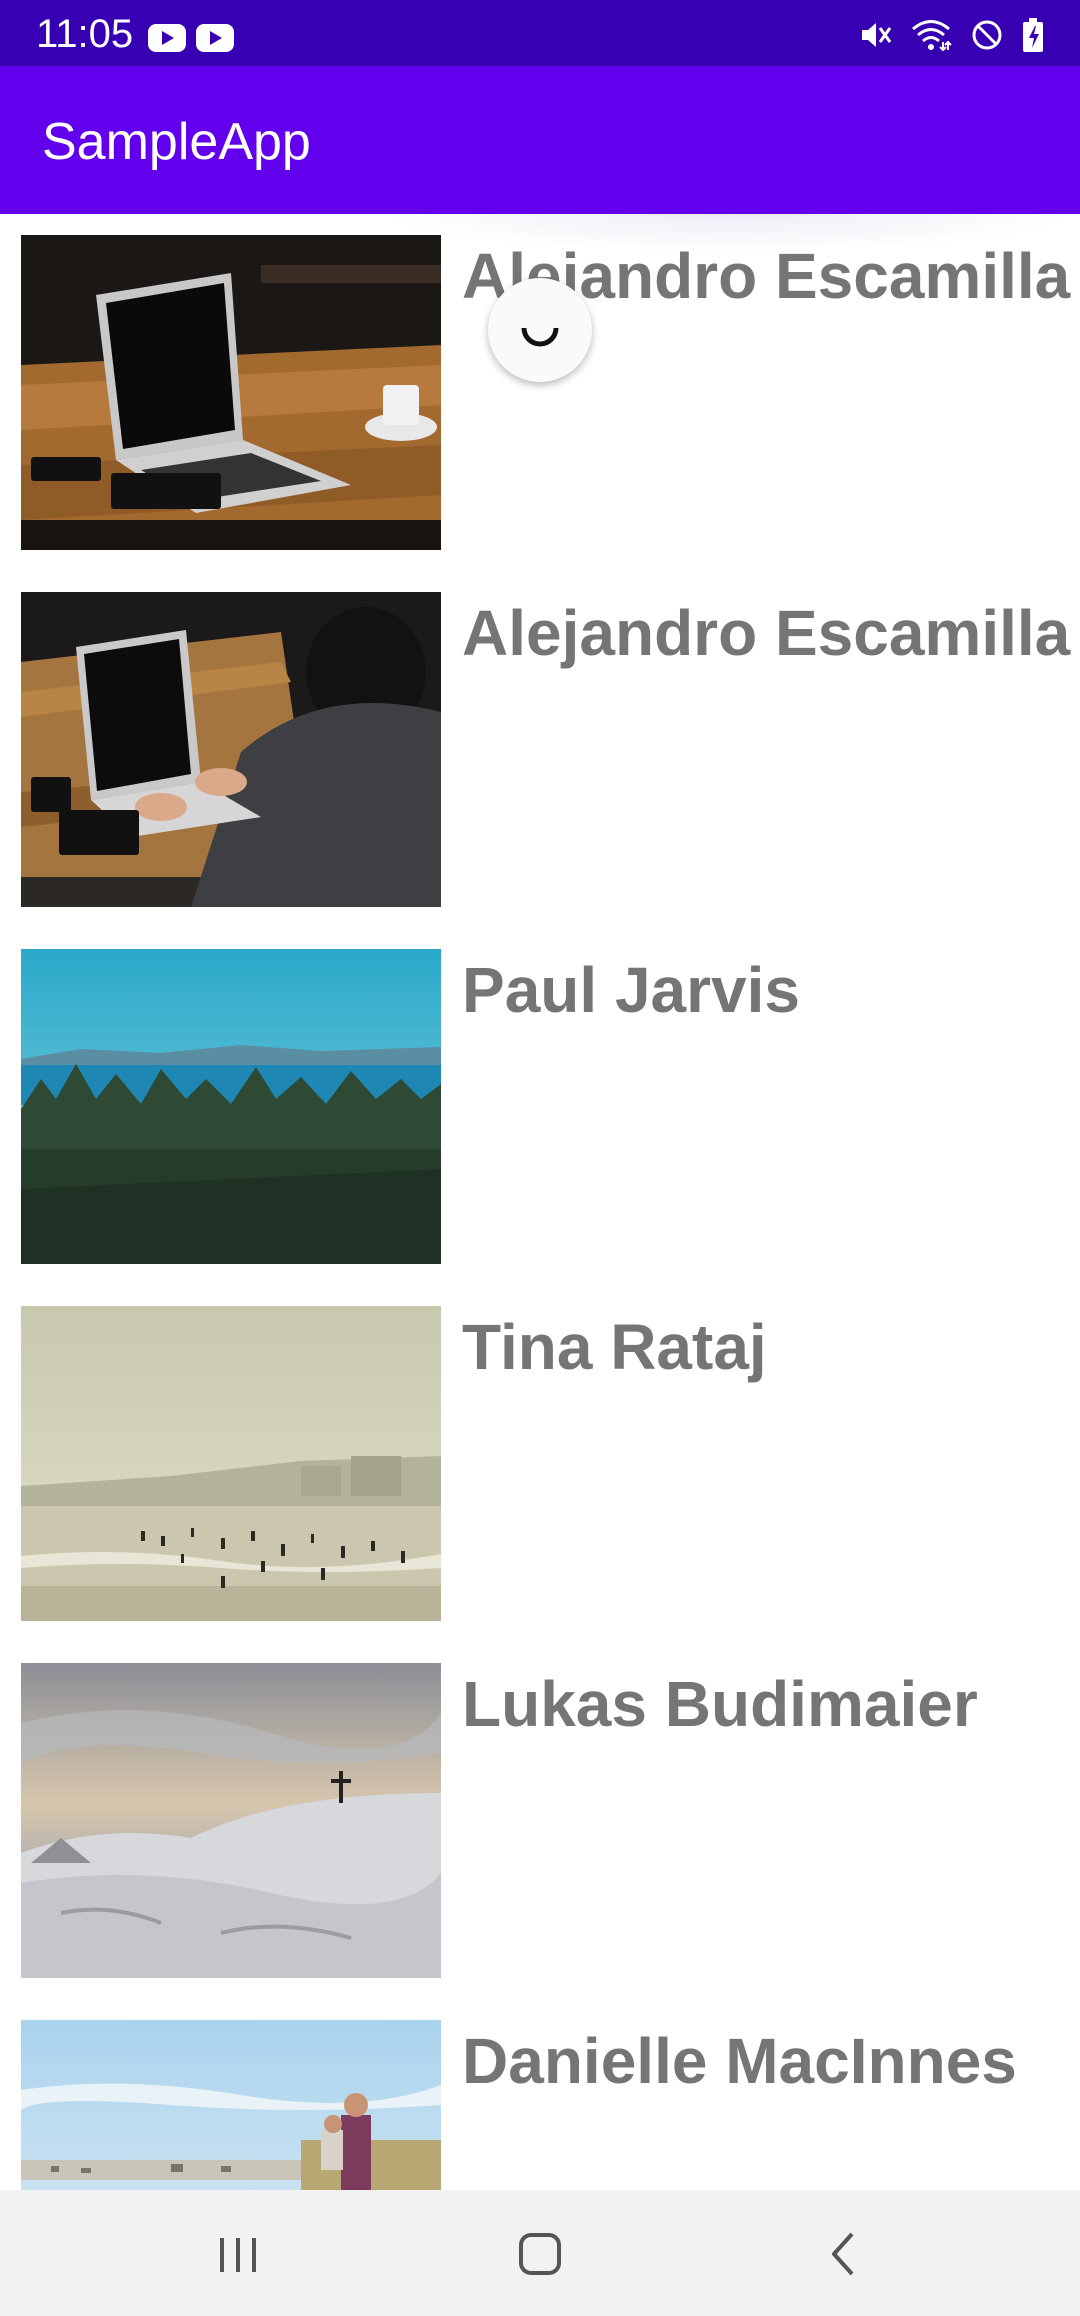 The width and height of the screenshot is (1080, 2316). Describe the element at coordinates (540, 337) in the screenshot. I see `loading-spinner-icon` at that location.